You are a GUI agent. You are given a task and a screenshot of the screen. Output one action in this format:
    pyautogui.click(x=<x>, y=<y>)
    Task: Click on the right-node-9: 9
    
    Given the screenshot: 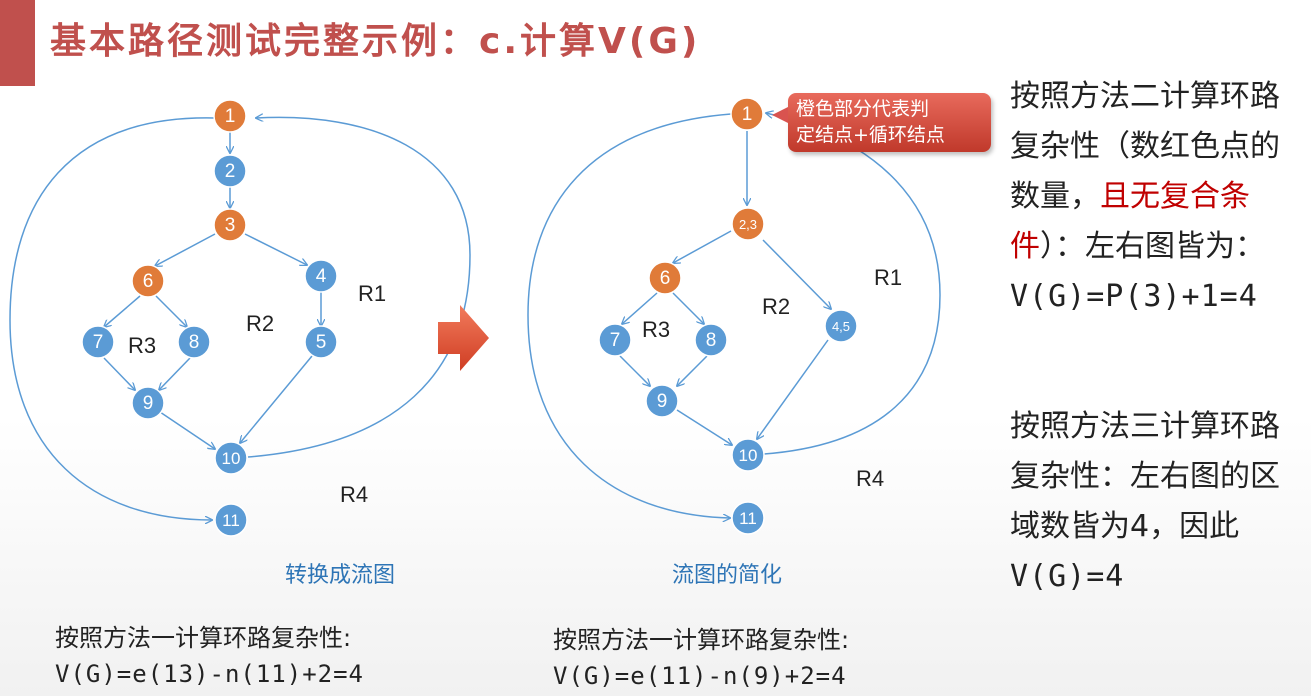 What is the action you would take?
    pyautogui.click(x=662, y=401)
    